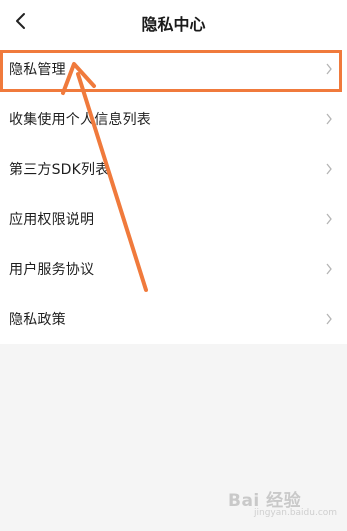 This screenshot has height=531, width=347. I want to click on page-title: 隐私中心, so click(173, 24).